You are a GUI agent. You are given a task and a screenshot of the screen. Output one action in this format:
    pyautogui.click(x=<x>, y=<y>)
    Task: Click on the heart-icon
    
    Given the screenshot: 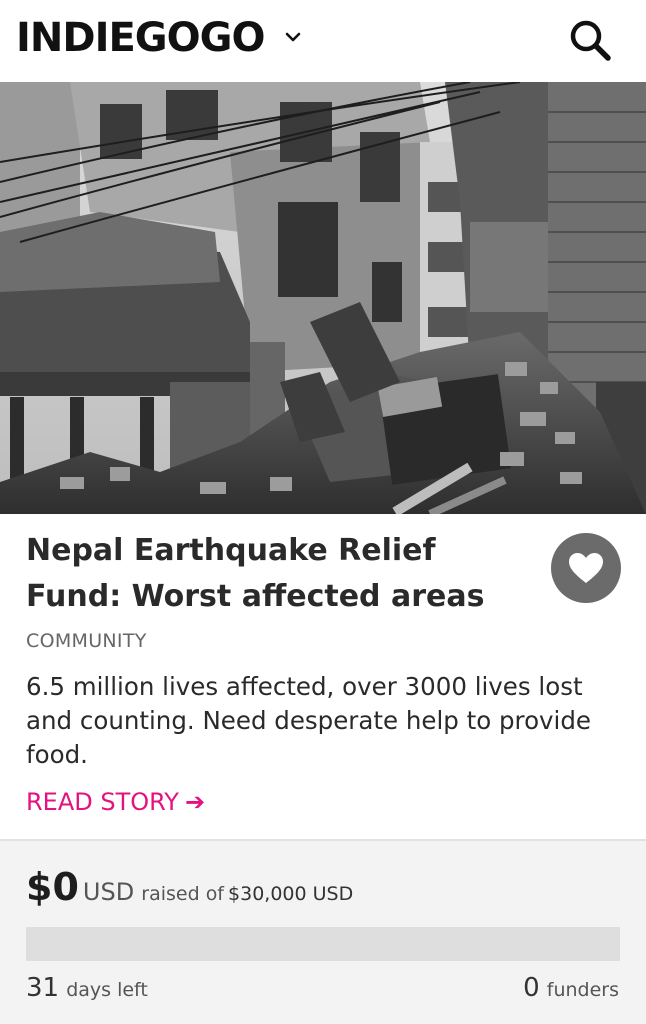 What is the action you would take?
    pyautogui.click(x=586, y=568)
    